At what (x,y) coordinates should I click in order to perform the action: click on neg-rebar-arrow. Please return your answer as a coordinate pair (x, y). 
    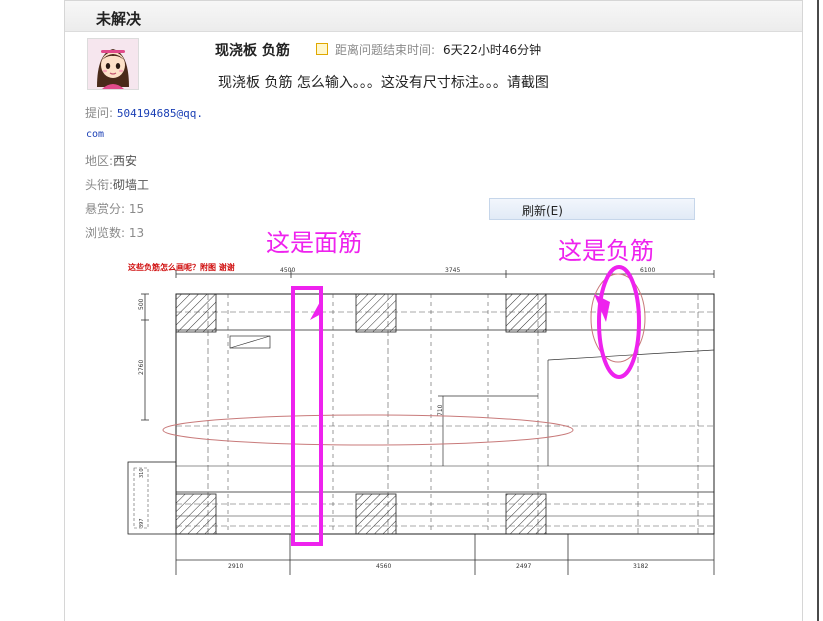
    Looking at the image, I should click on (602, 308).